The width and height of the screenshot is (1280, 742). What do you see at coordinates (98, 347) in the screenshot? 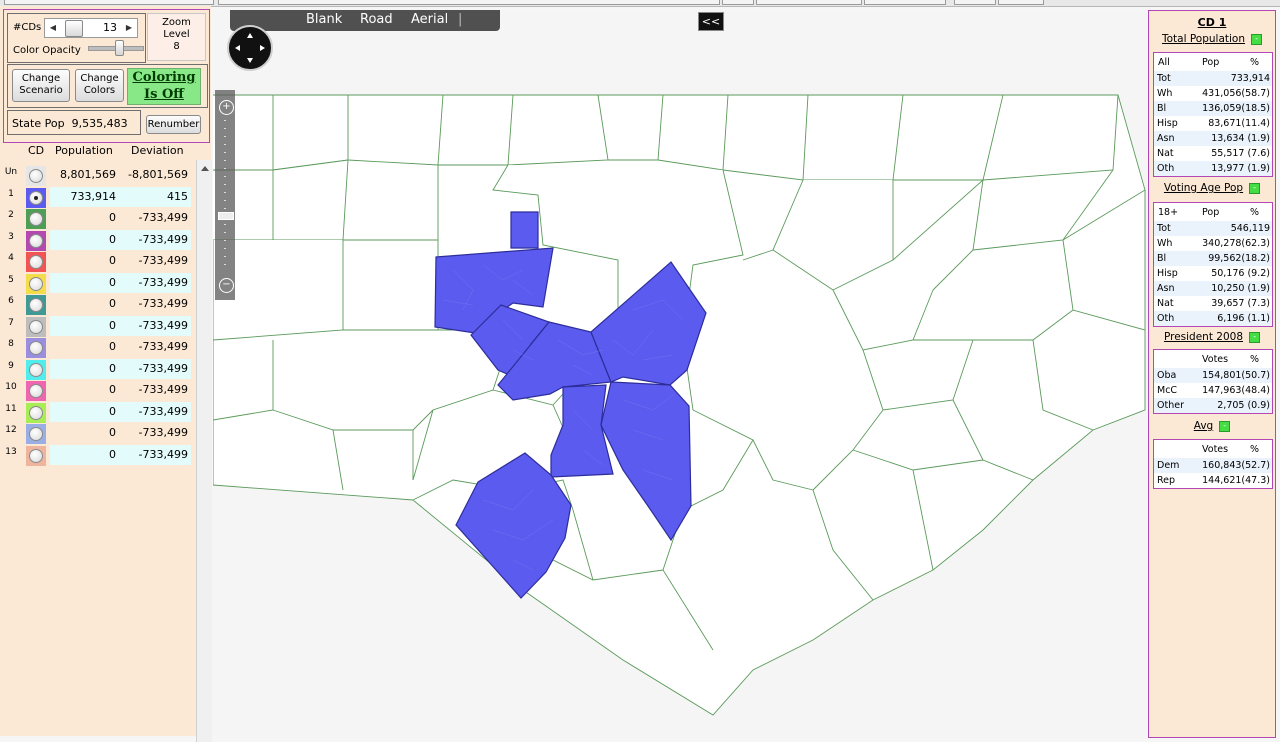
I see `table-row: 8 0 -733,499` at bounding box center [98, 347].